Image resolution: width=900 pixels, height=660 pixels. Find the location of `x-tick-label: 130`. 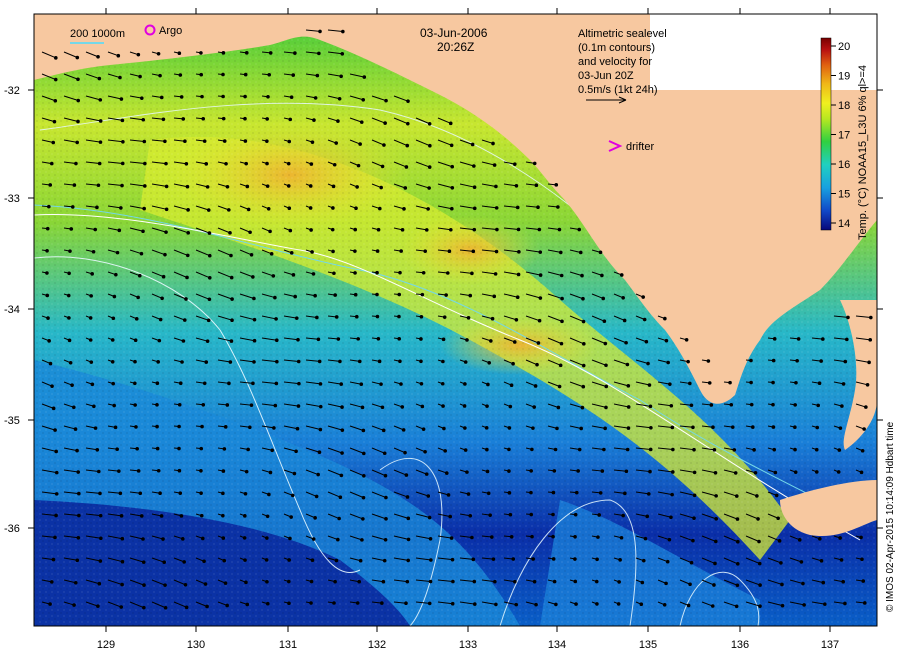

x-tick-label: 130 is located at coordinates (196, 645).